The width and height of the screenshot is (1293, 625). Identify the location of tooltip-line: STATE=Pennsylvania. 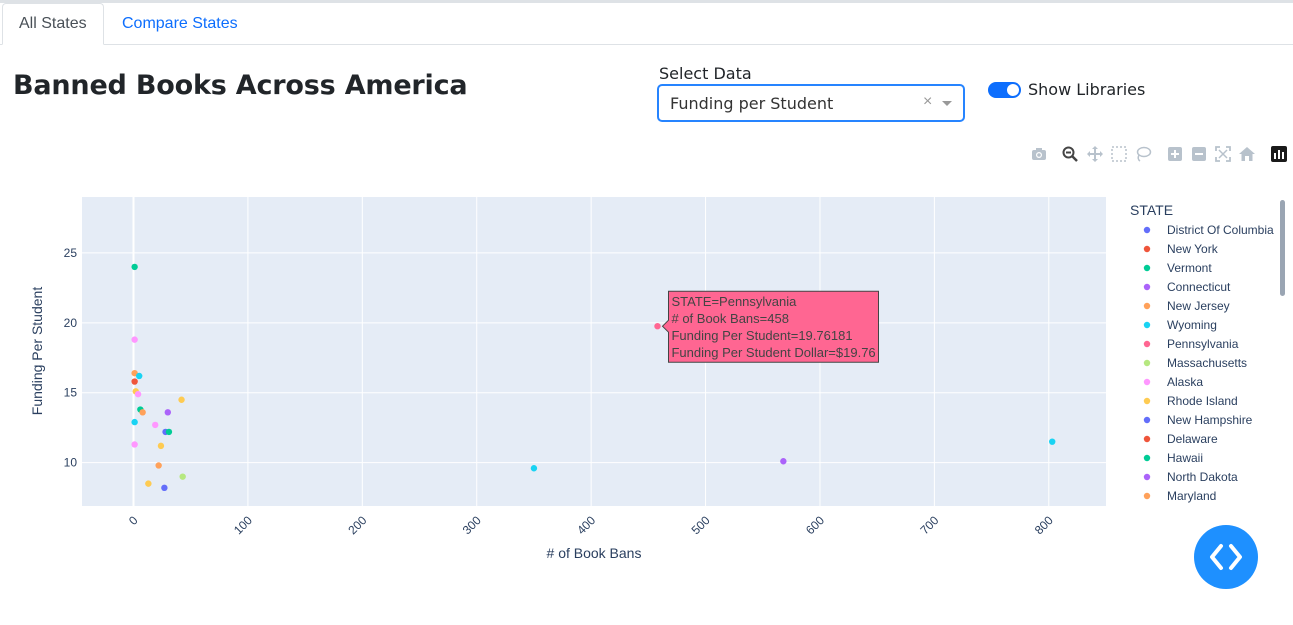
(734, 301).